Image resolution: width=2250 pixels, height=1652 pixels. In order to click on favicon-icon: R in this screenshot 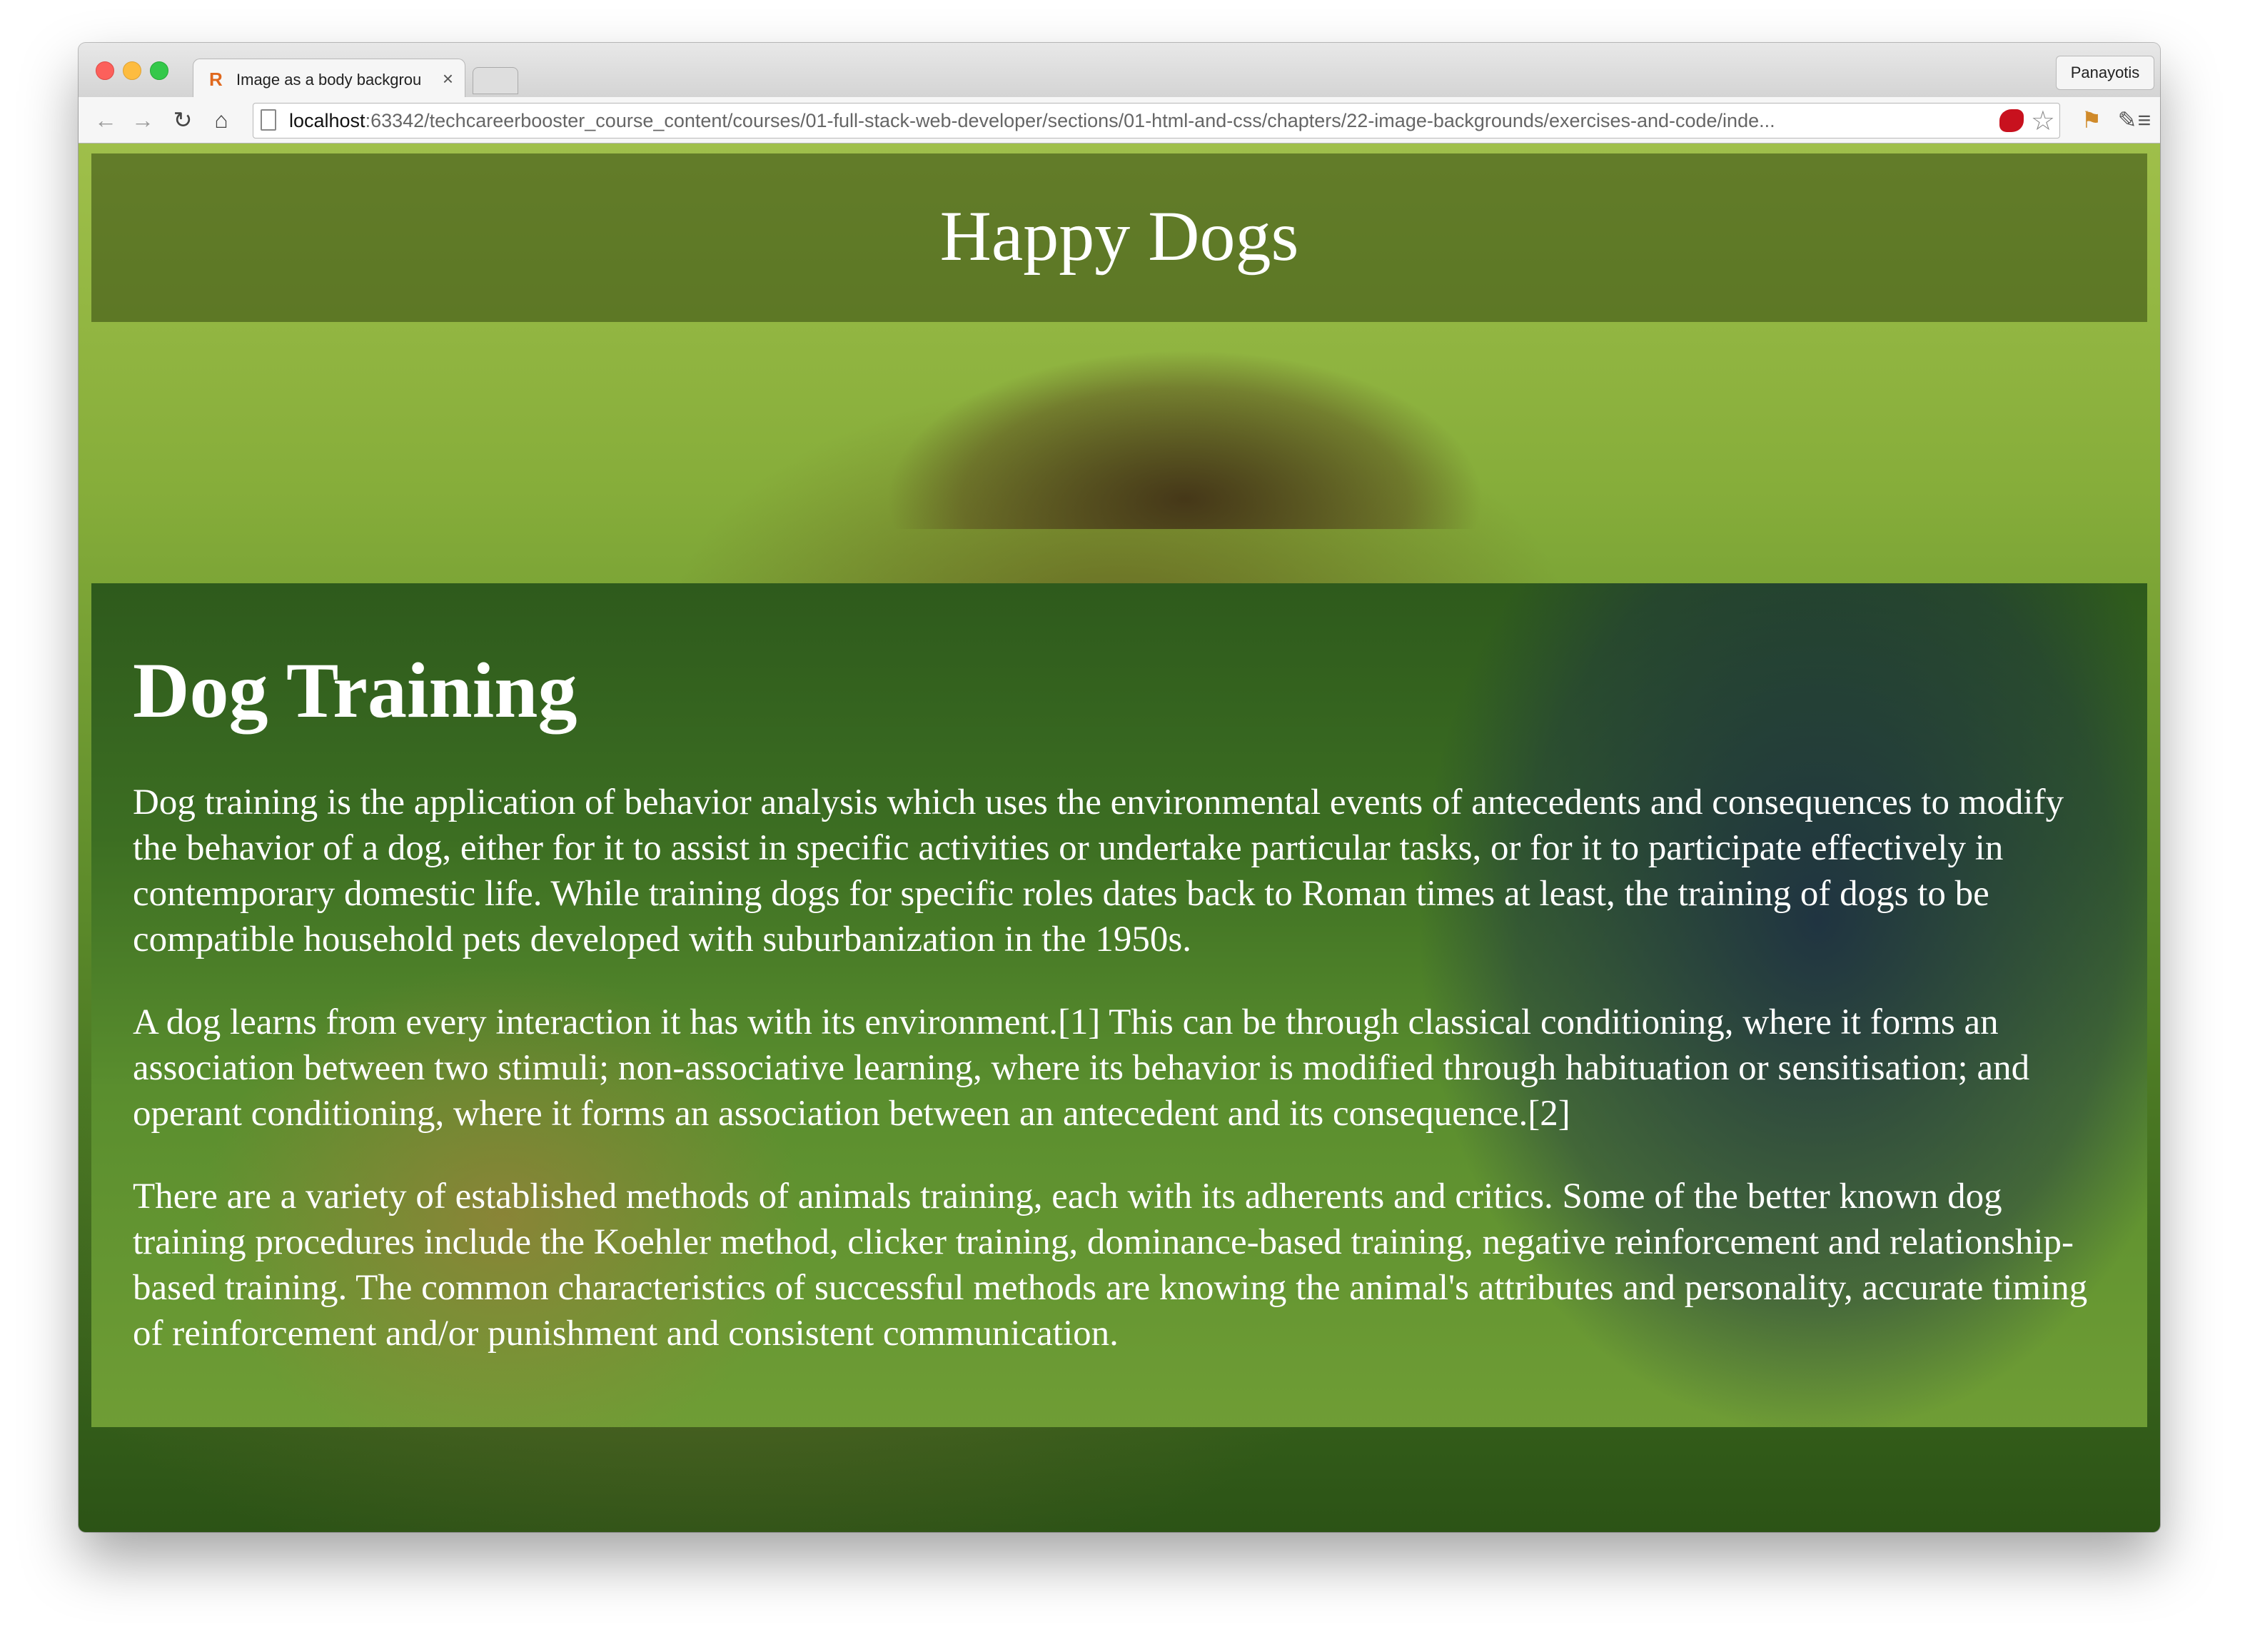, I will do `click(216, 79)`.